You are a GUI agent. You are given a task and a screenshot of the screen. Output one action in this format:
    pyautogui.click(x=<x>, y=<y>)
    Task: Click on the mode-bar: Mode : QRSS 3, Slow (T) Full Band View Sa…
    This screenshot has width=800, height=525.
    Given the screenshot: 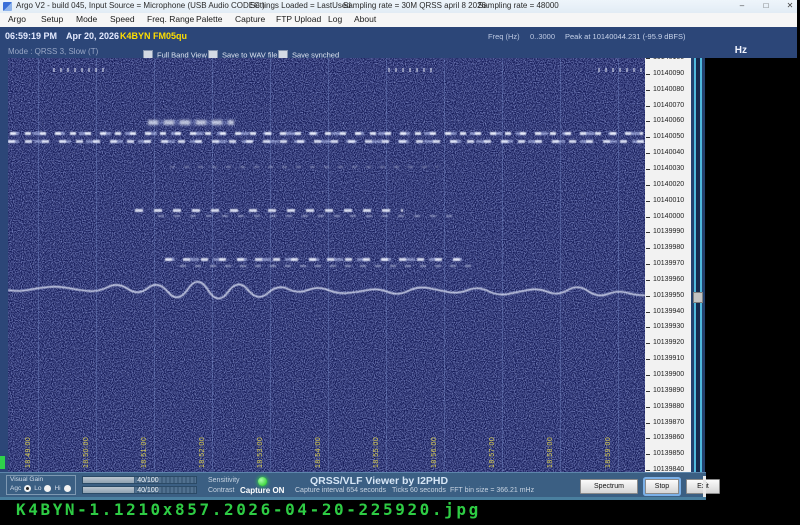 What is the action you would take?
    pyautogui.click(x=398, y=52)
    